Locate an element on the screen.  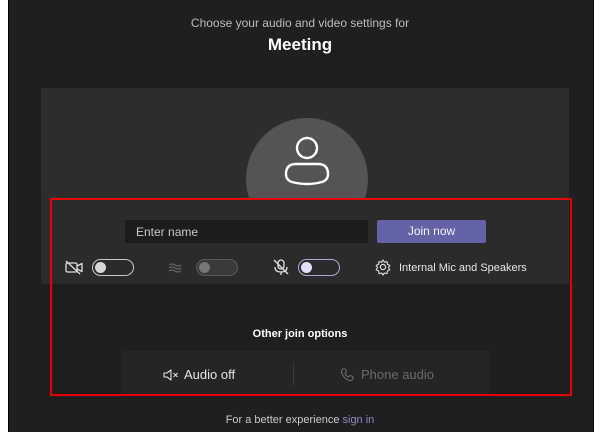
gear-icon is located at coordinates (383, 267).